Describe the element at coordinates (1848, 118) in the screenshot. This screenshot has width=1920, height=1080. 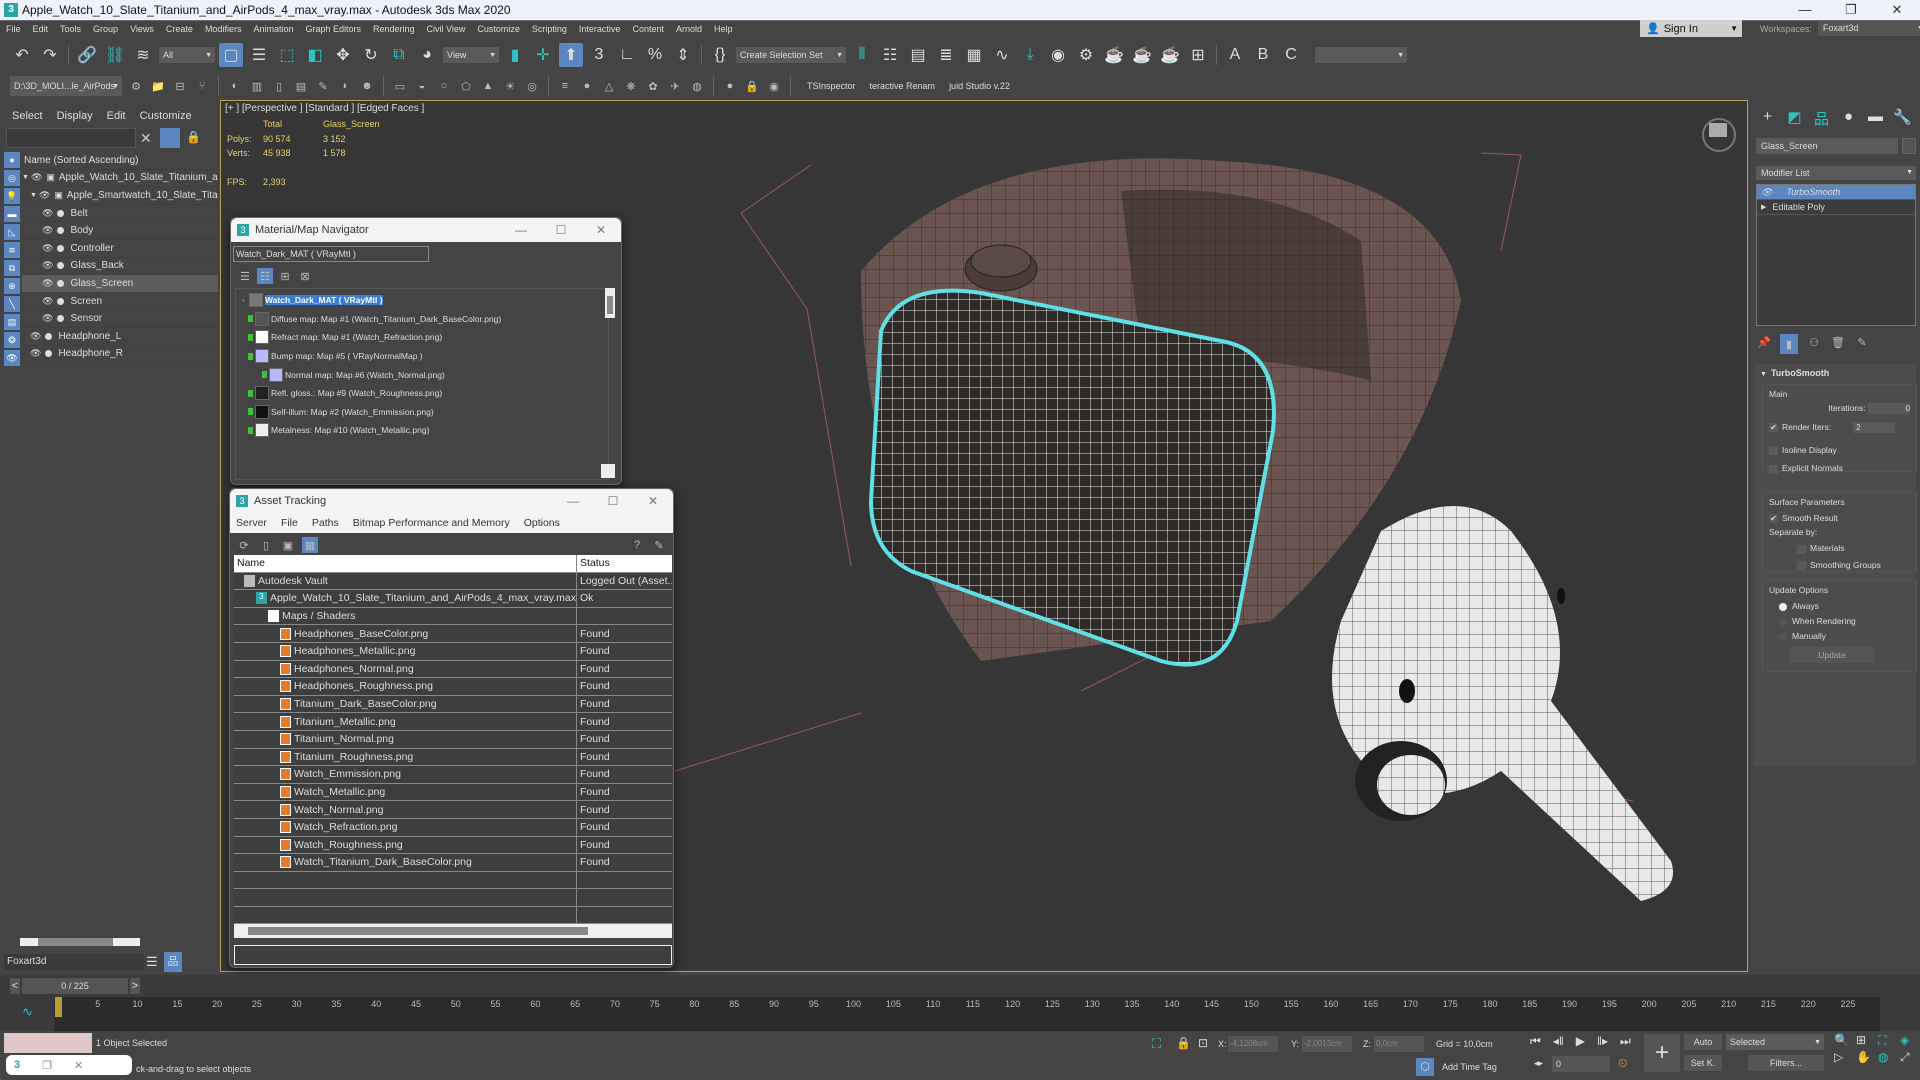
I see `motion-tab-icon: ●` at that location.